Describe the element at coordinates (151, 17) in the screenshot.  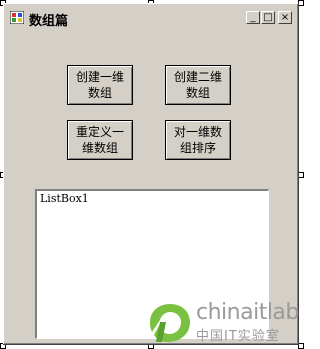
I see `title-bar: 数组篇 _ □ ×` at that location.